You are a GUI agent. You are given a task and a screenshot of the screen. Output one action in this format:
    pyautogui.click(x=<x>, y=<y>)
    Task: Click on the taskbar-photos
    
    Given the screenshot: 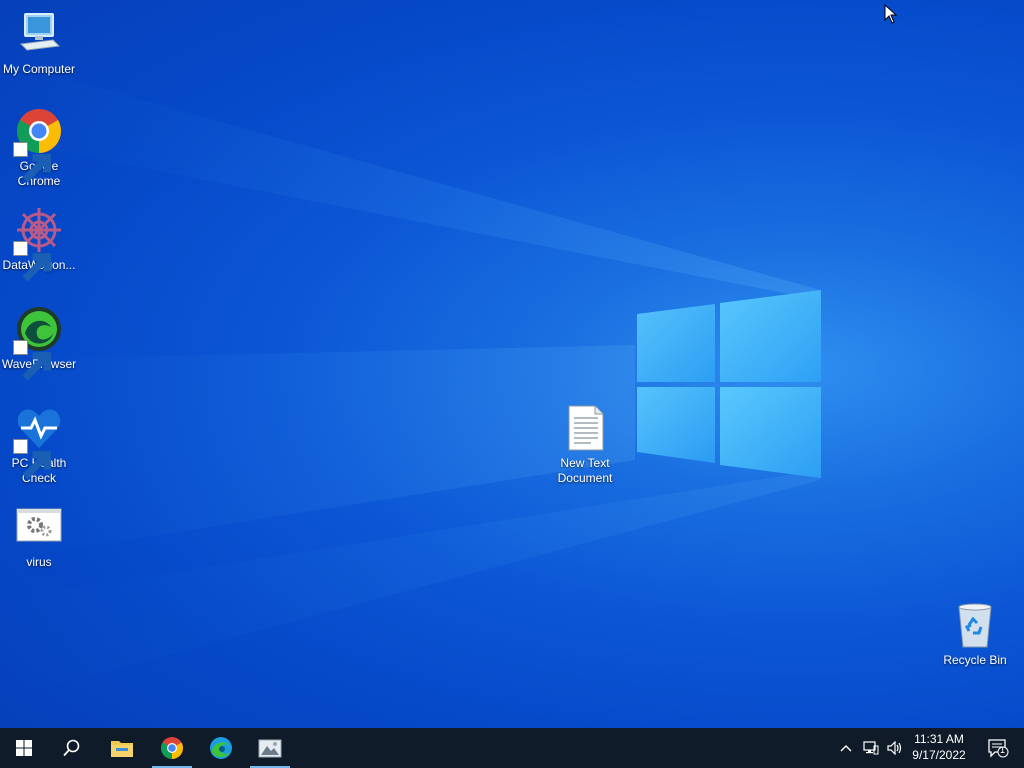 What is the action you would take?
    pyautogui.click(x=270, y=748)
    